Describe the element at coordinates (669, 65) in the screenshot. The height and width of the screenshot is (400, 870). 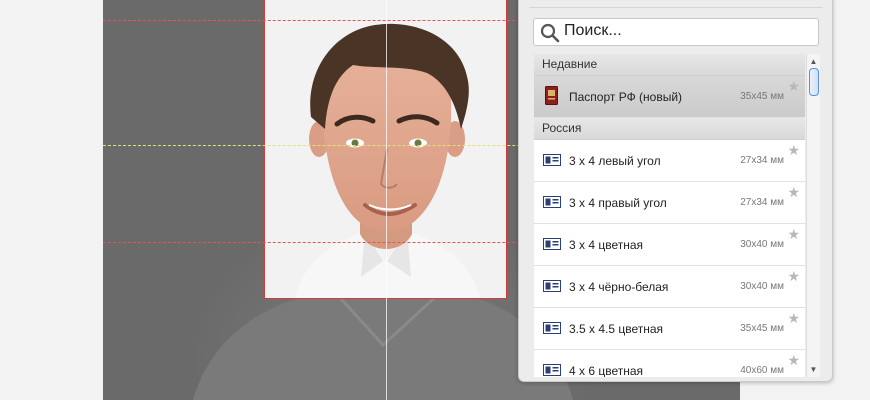
I see `group-header-recent: Недавние` at that location.